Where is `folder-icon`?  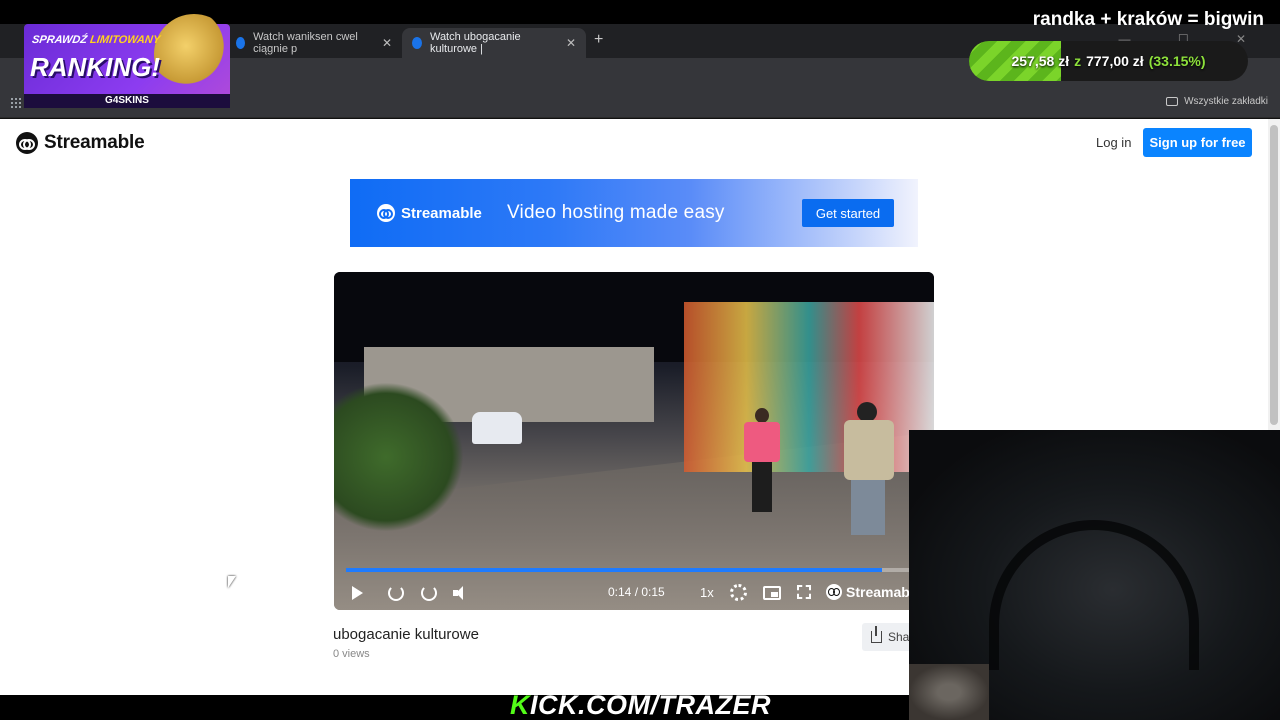
folder-icon is located at coordinates (1172, 101).